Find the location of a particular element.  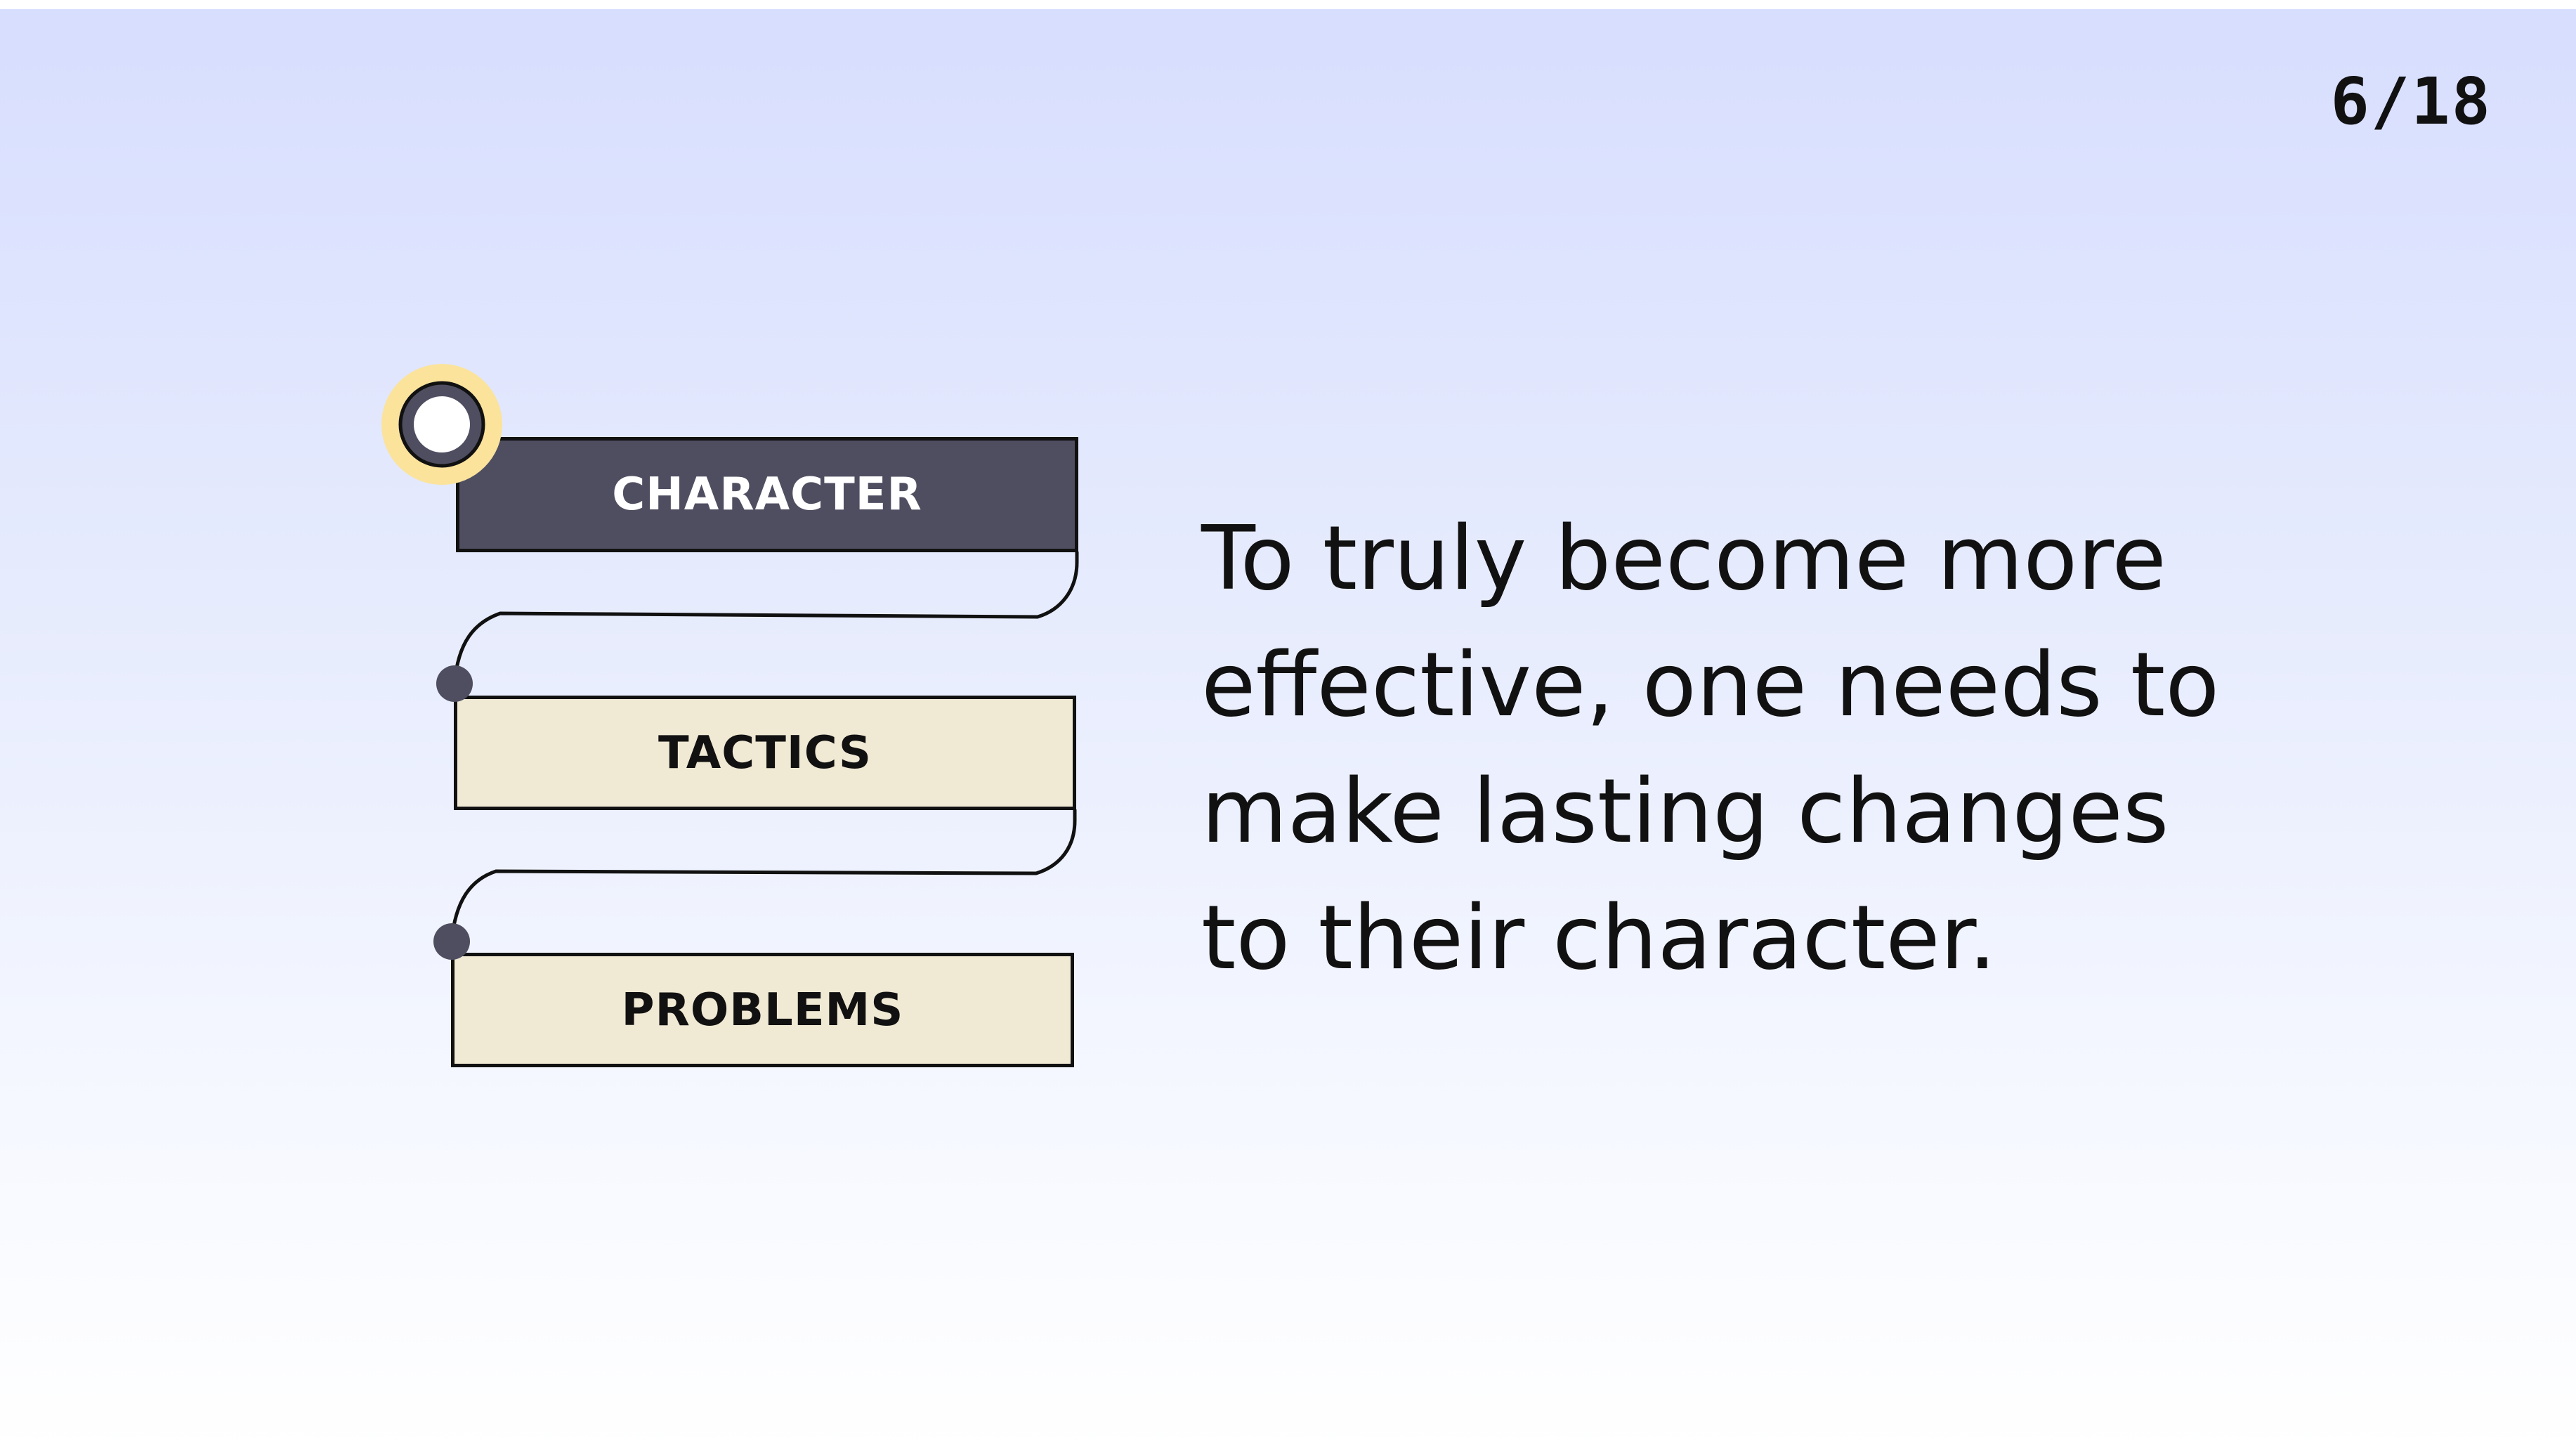

active-step-marker-icon is located at coordinates (442, 424).